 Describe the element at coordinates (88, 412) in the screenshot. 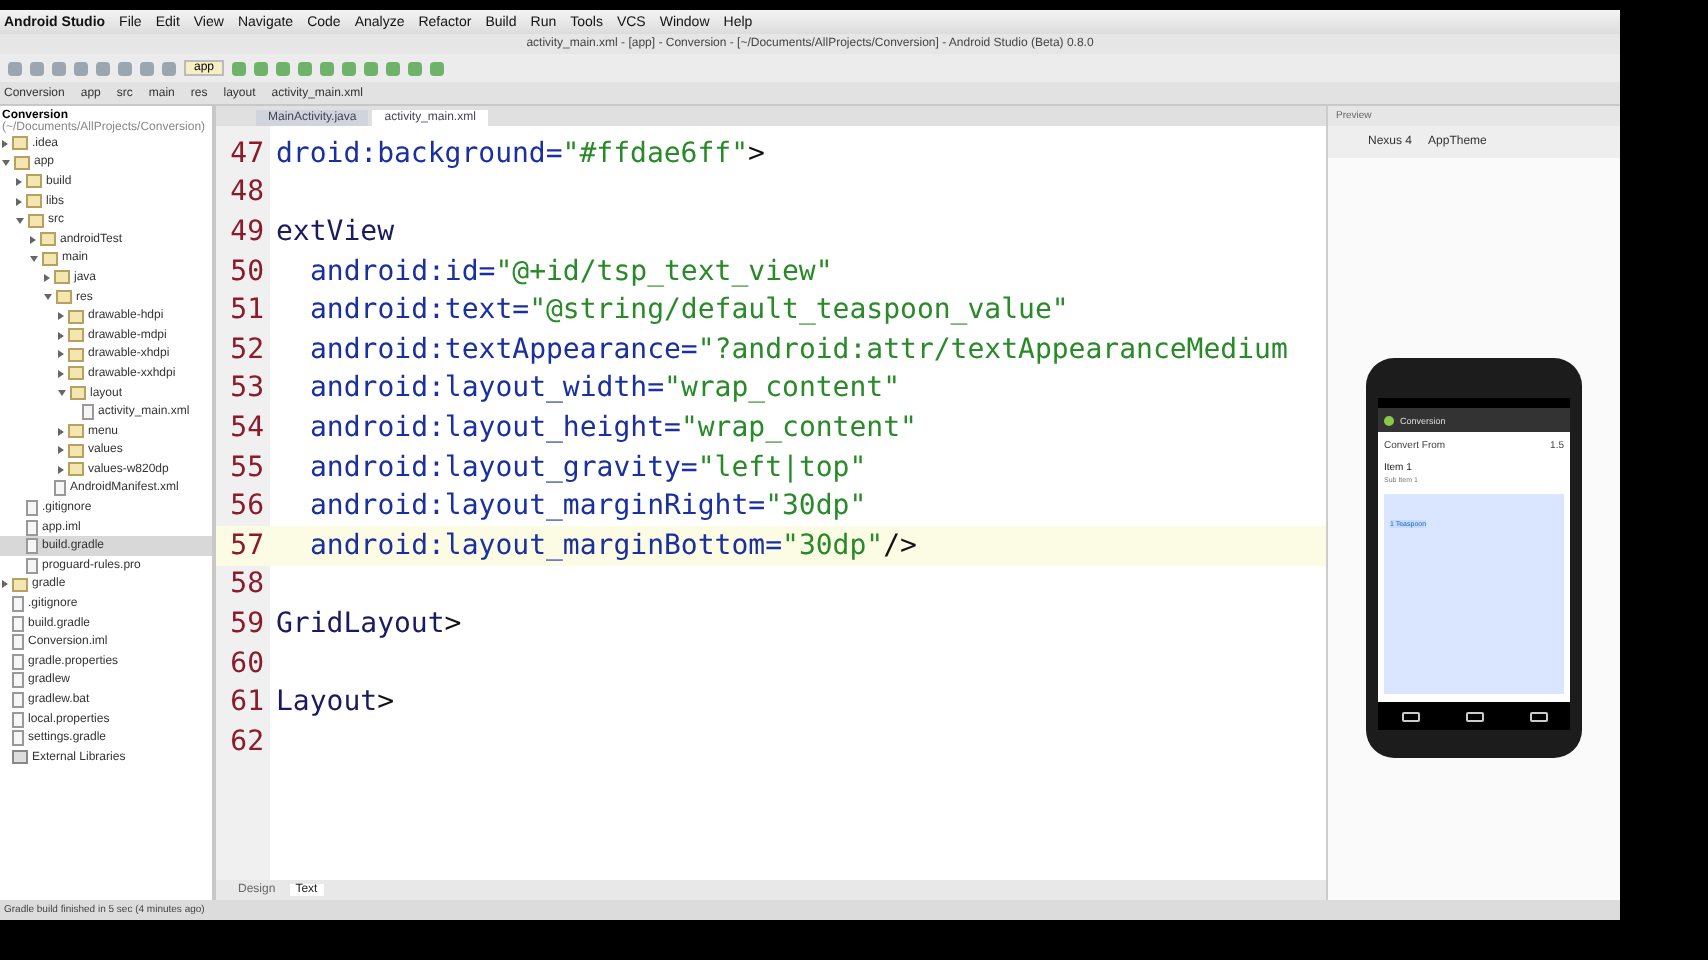

I see `file-icon` at that location.